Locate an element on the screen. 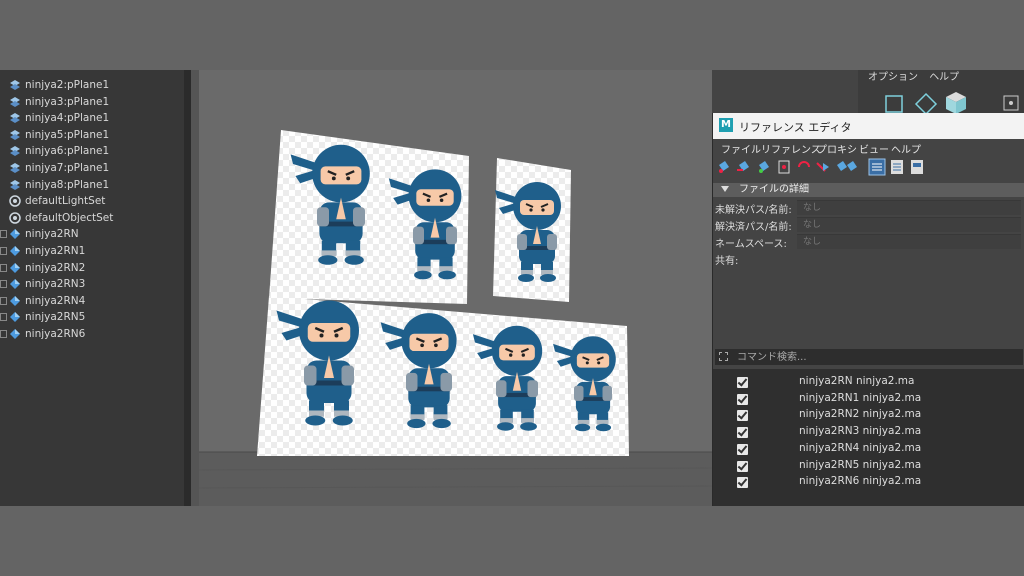  title-bar: M リファレンス エディタ is located at coordinates (868, 126).